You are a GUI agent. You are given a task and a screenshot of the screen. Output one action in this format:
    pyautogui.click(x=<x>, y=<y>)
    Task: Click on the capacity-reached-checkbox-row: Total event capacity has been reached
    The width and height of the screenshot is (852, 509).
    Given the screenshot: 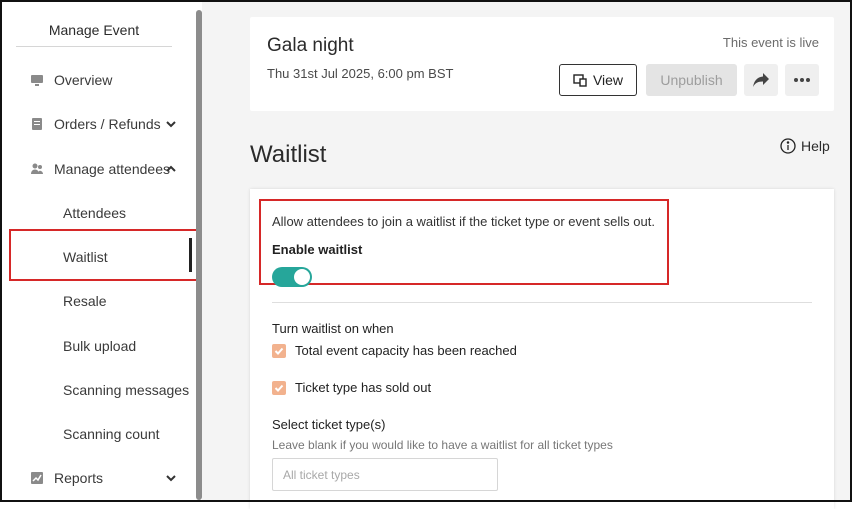 What is the action you would take?
    pyautogui.click(x=394, y=350)
    